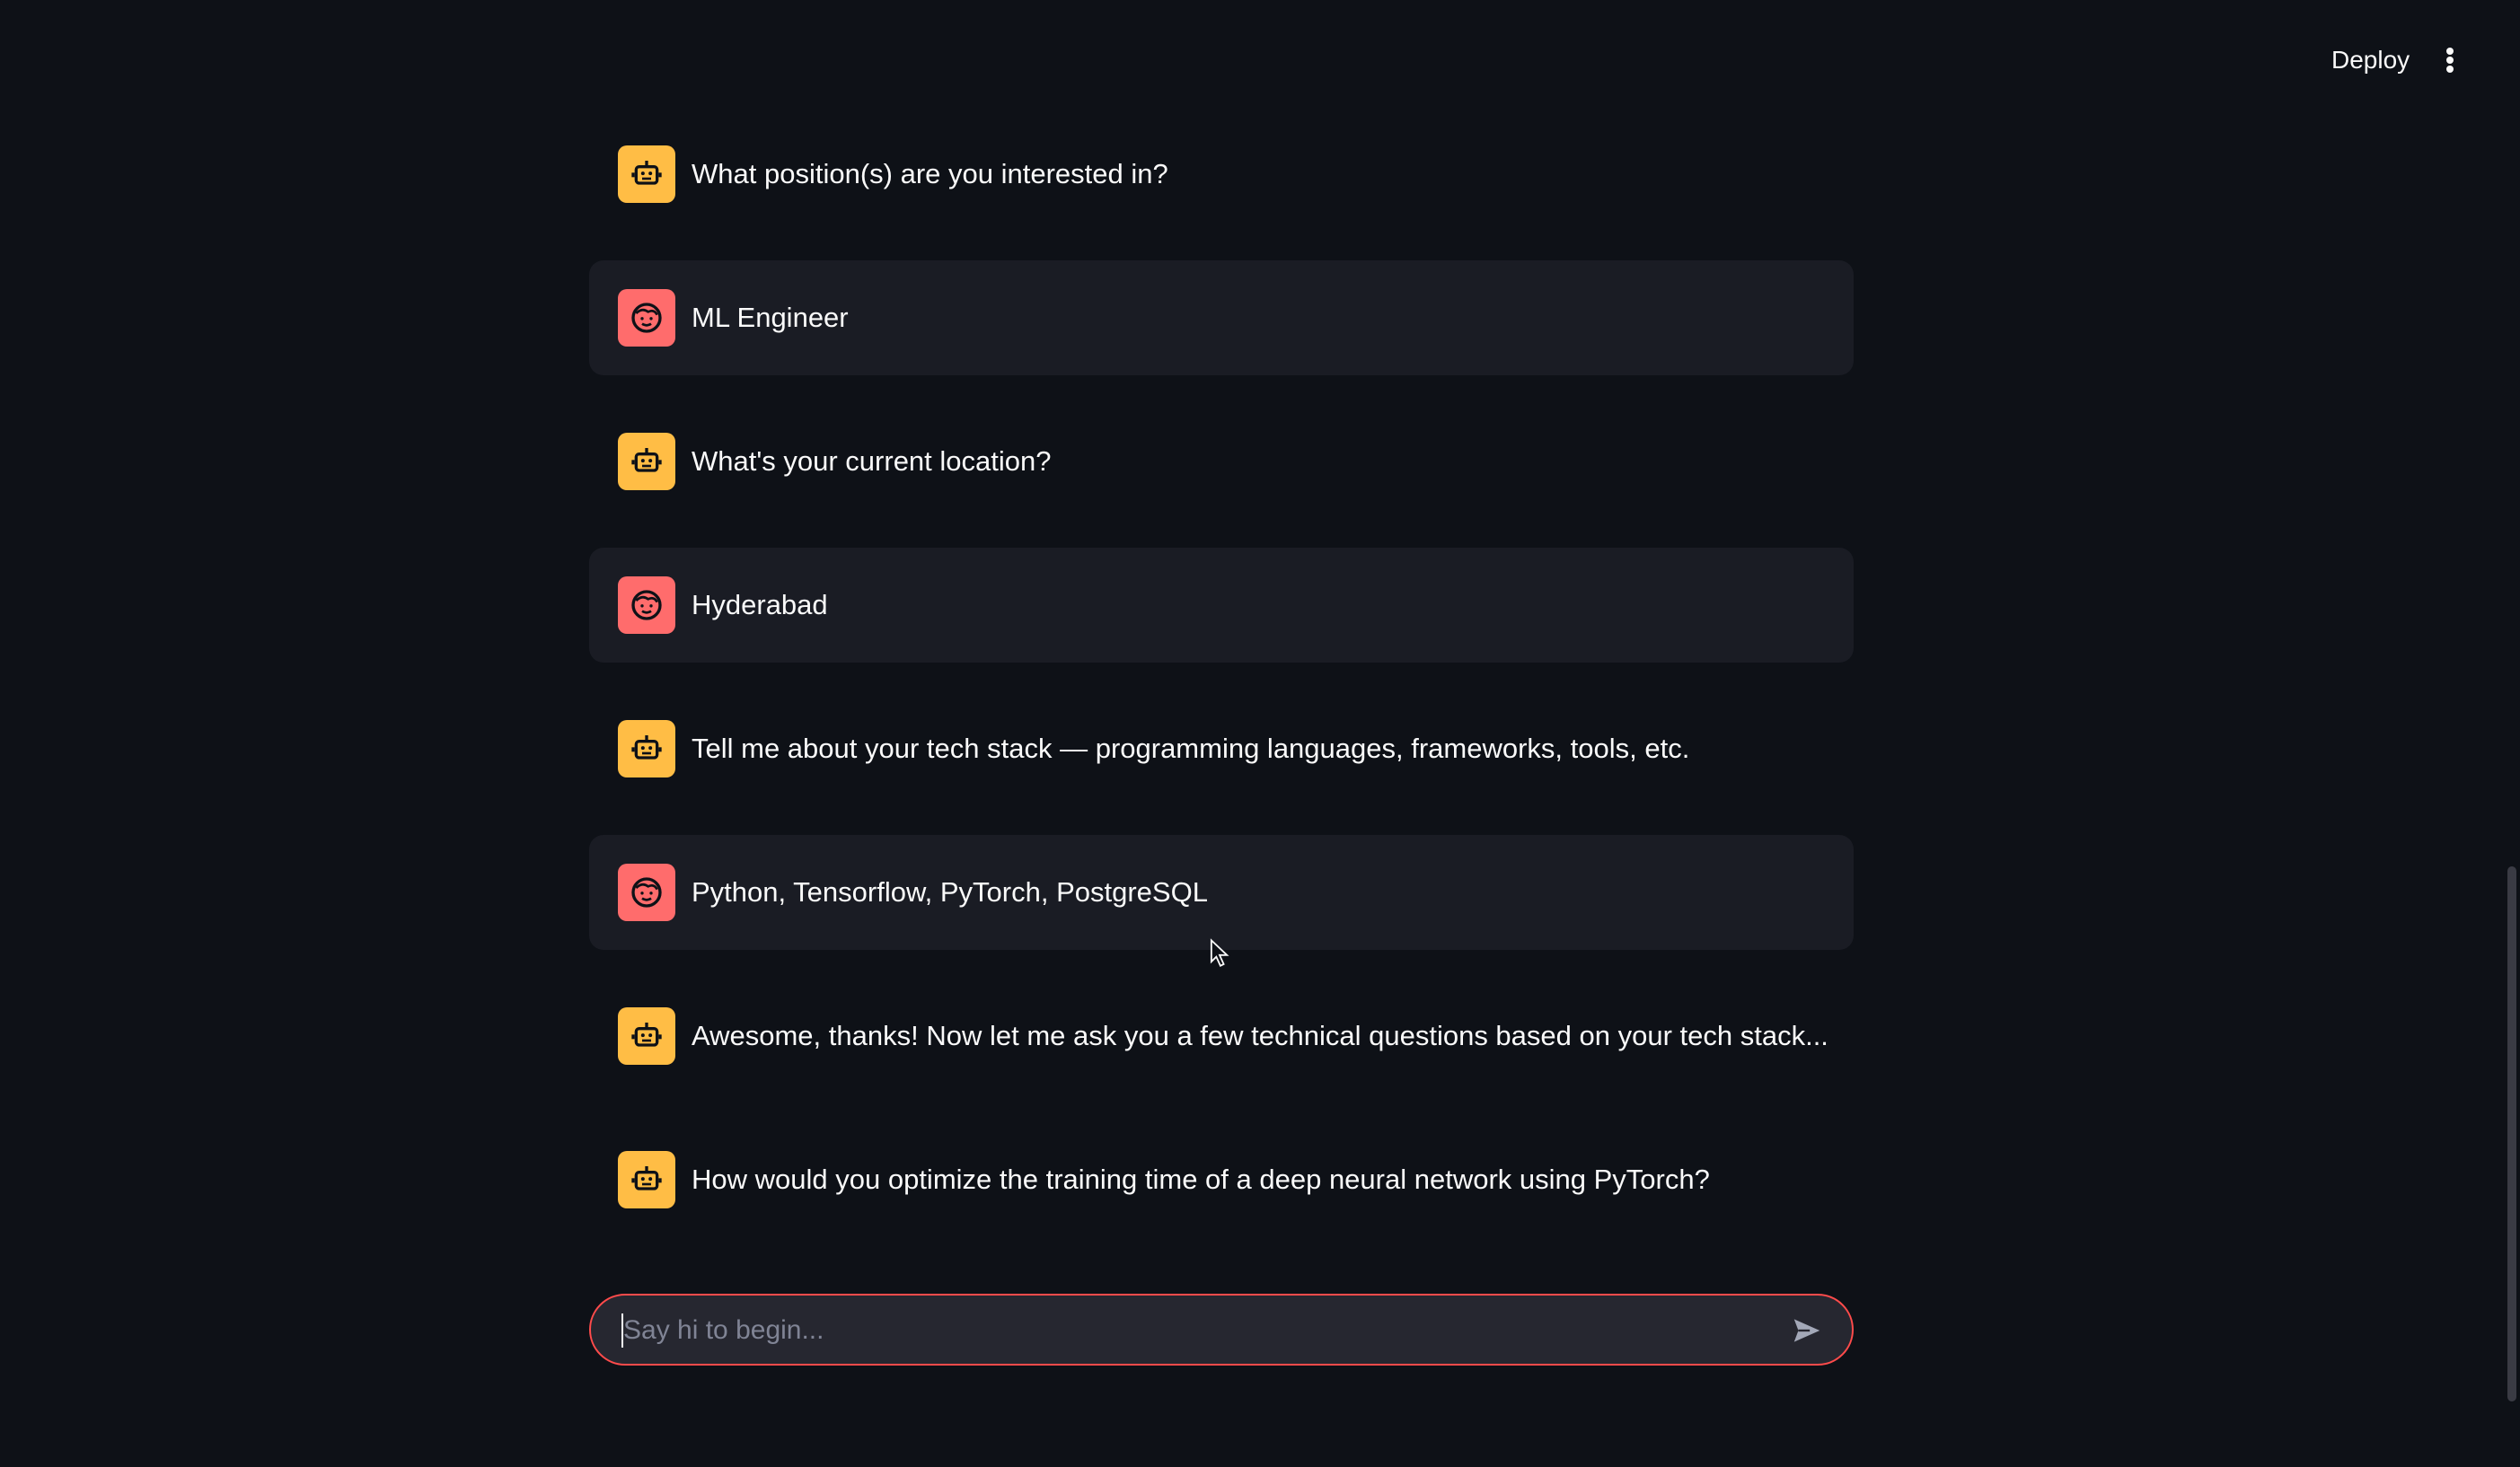 This screenshot has height=1467, width=2520. I want to click on top-toolbar: Deploy, so click(1260, 59).